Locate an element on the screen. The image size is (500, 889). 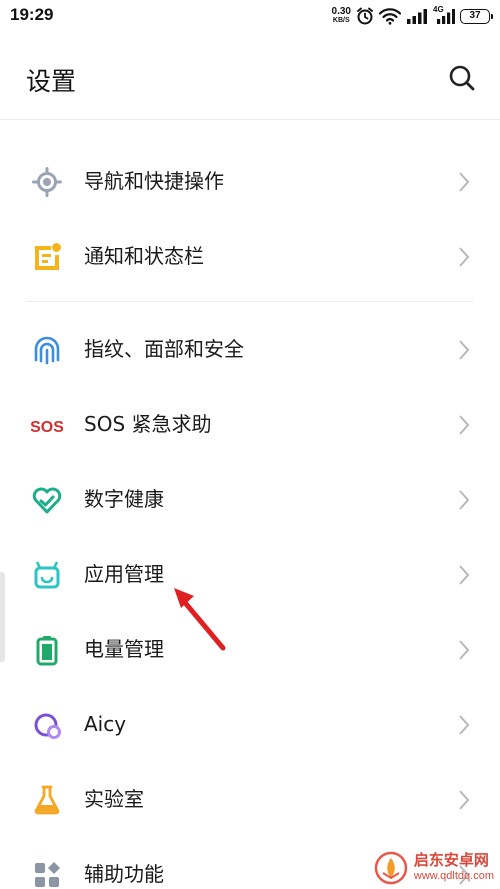
settings-item-label: Aicy is located at coordinates (105, 724).